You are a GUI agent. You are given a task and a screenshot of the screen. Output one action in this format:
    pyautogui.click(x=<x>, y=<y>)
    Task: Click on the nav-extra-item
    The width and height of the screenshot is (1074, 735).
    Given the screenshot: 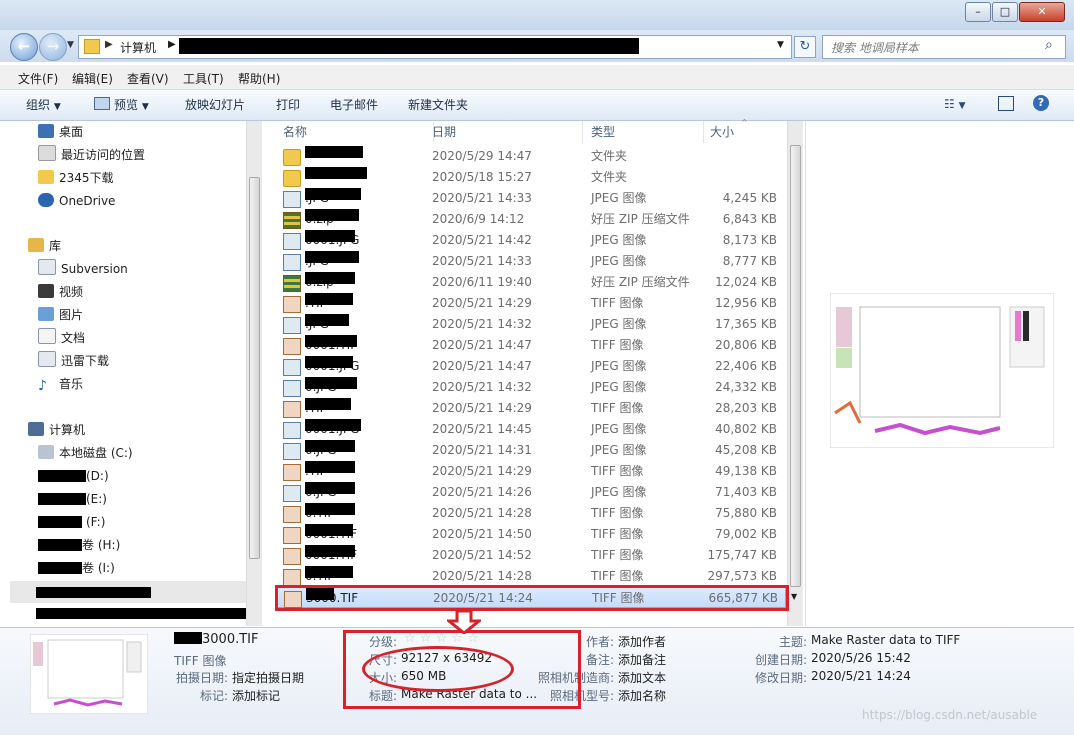 What is the action you would take?
    pyautogui.click(x=128, y=592)
    